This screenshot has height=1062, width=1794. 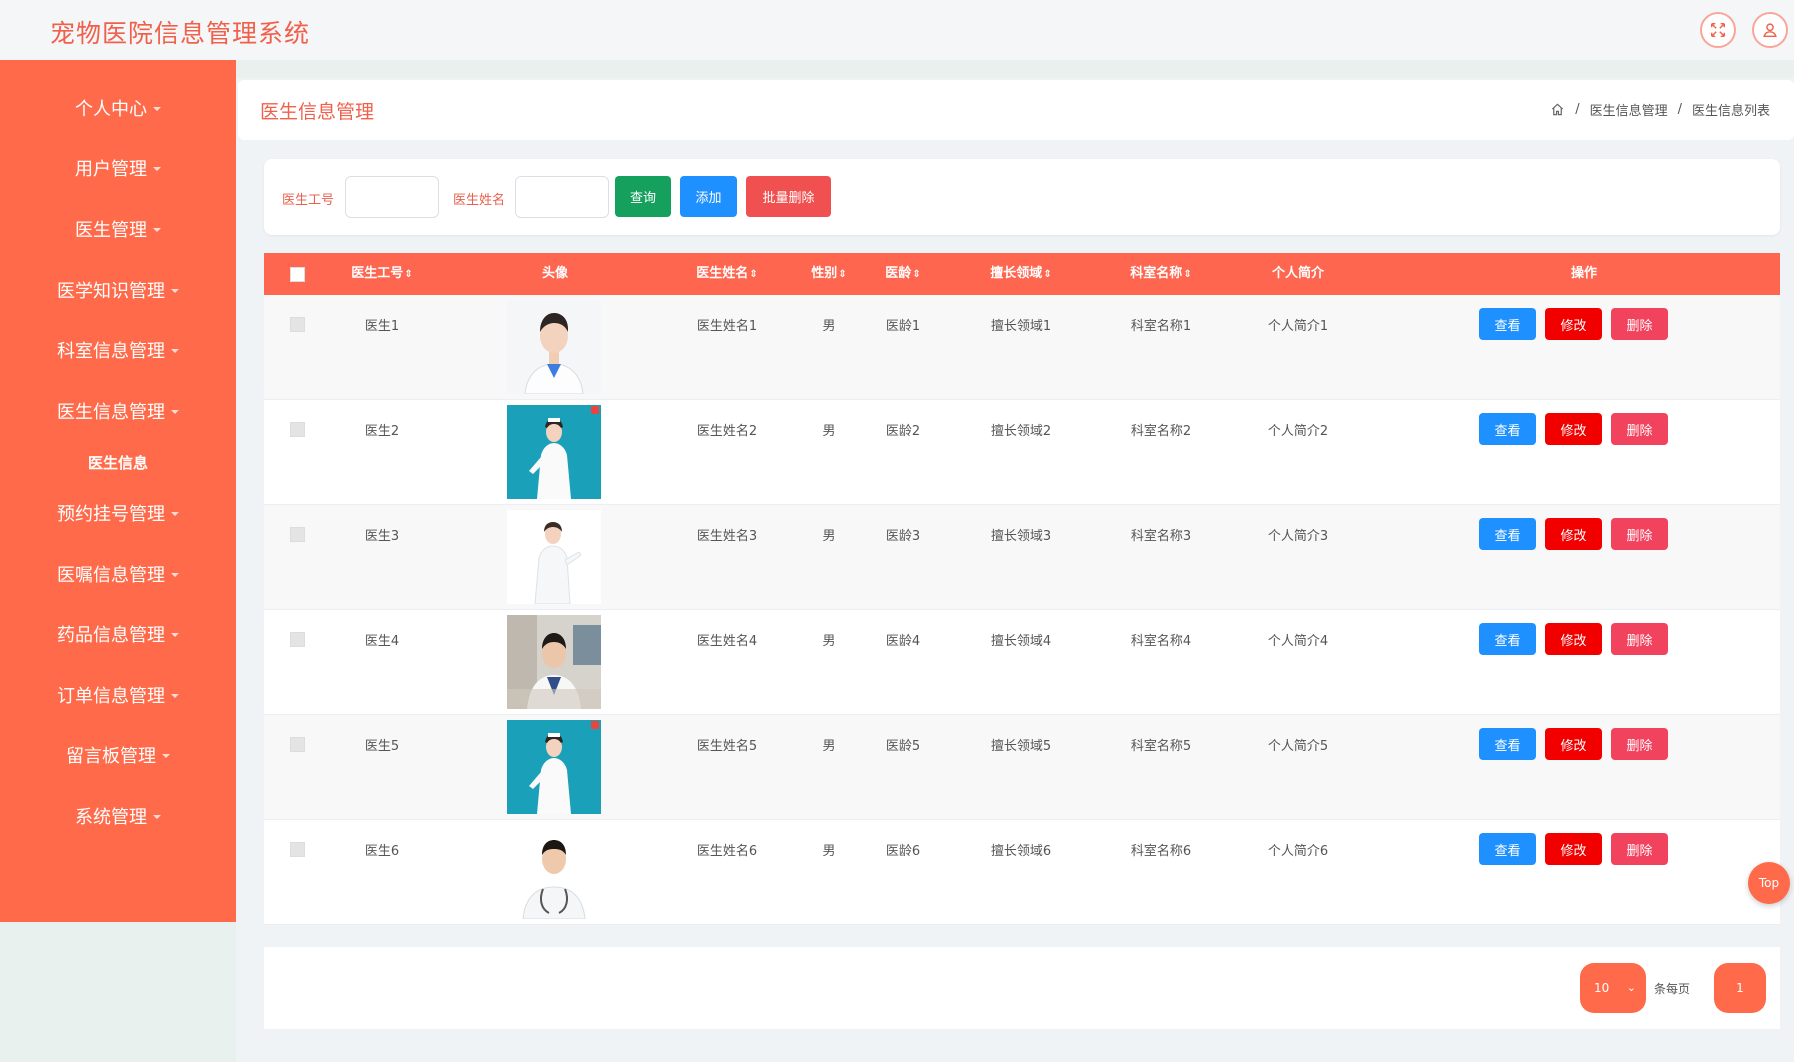 I want to click on doctor-name-label: 医生姓名, so click(x=479, y=200).